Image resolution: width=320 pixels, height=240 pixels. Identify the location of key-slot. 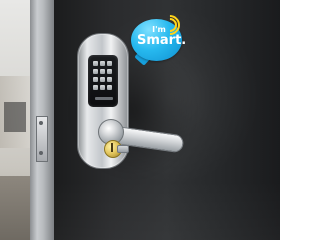
(112, 147).